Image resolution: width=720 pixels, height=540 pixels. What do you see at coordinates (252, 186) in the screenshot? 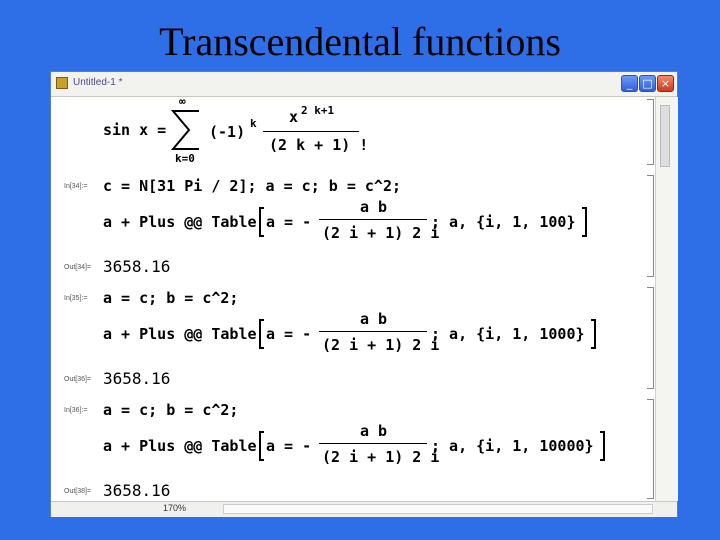
I see `input-line-1: c = N[31 Pi / 2]; a = c; b = c^2;` at bounding box center [252, 186].